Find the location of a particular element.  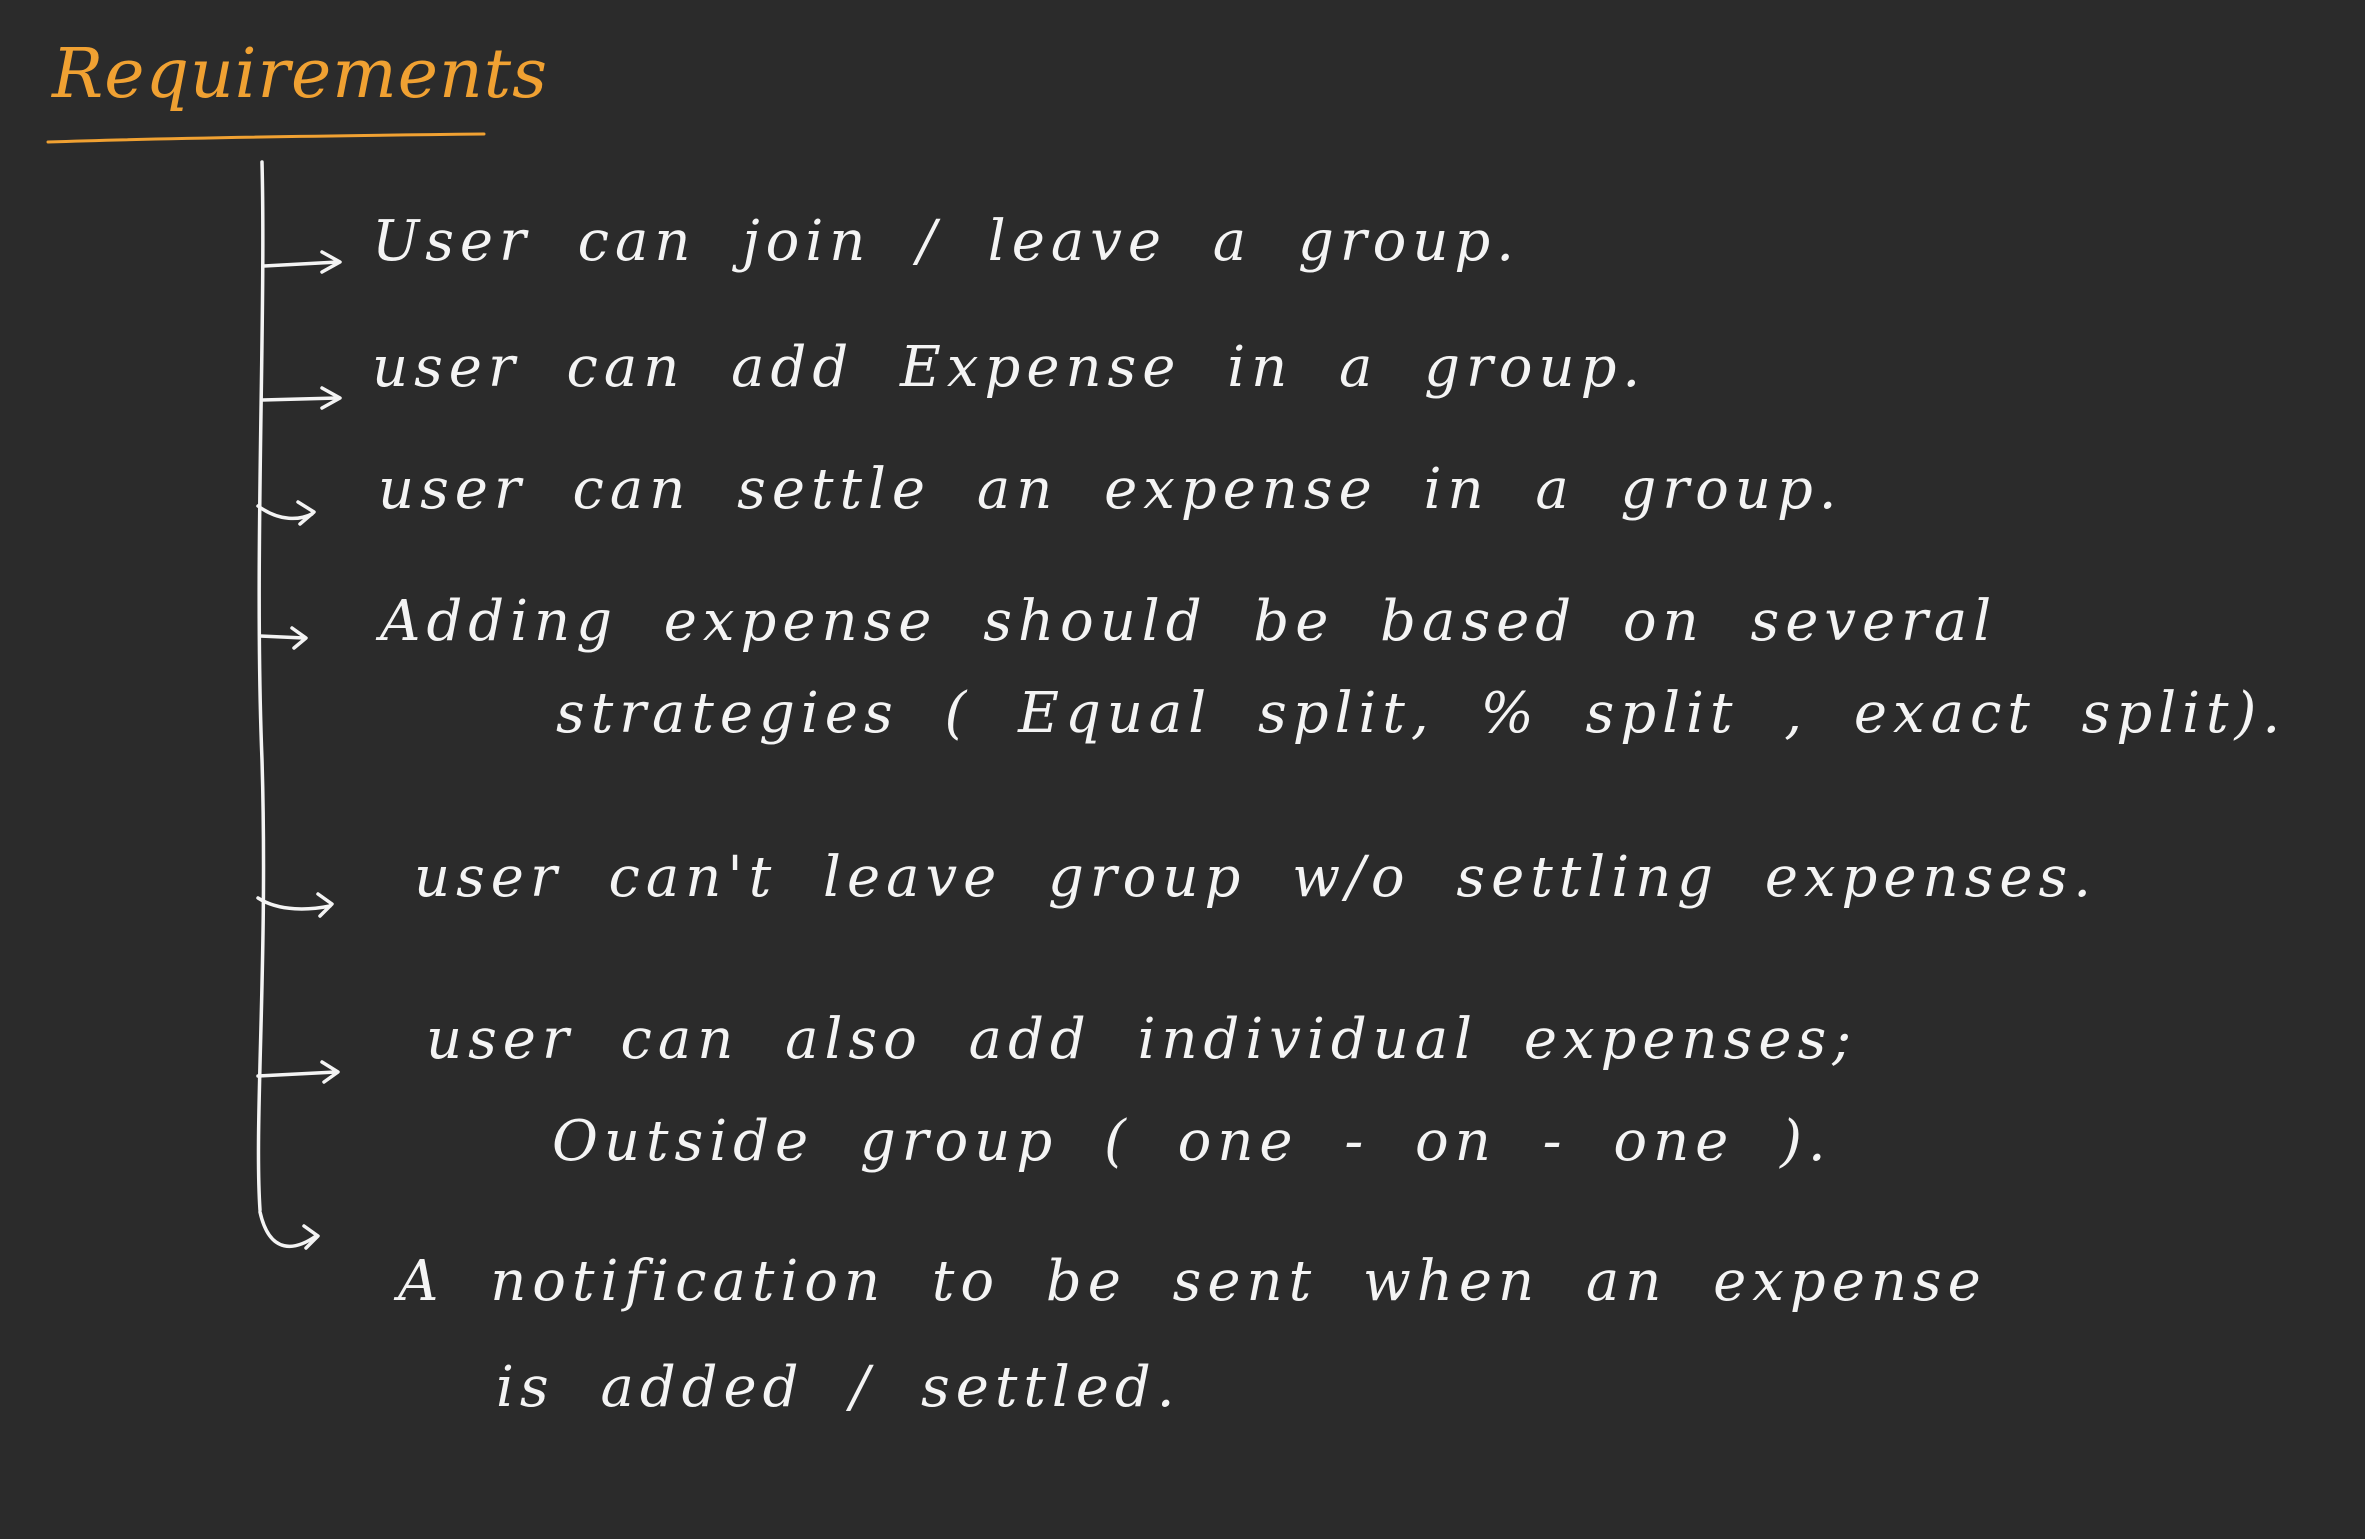

page-title: Requirements is located at coordinates (300, 74).